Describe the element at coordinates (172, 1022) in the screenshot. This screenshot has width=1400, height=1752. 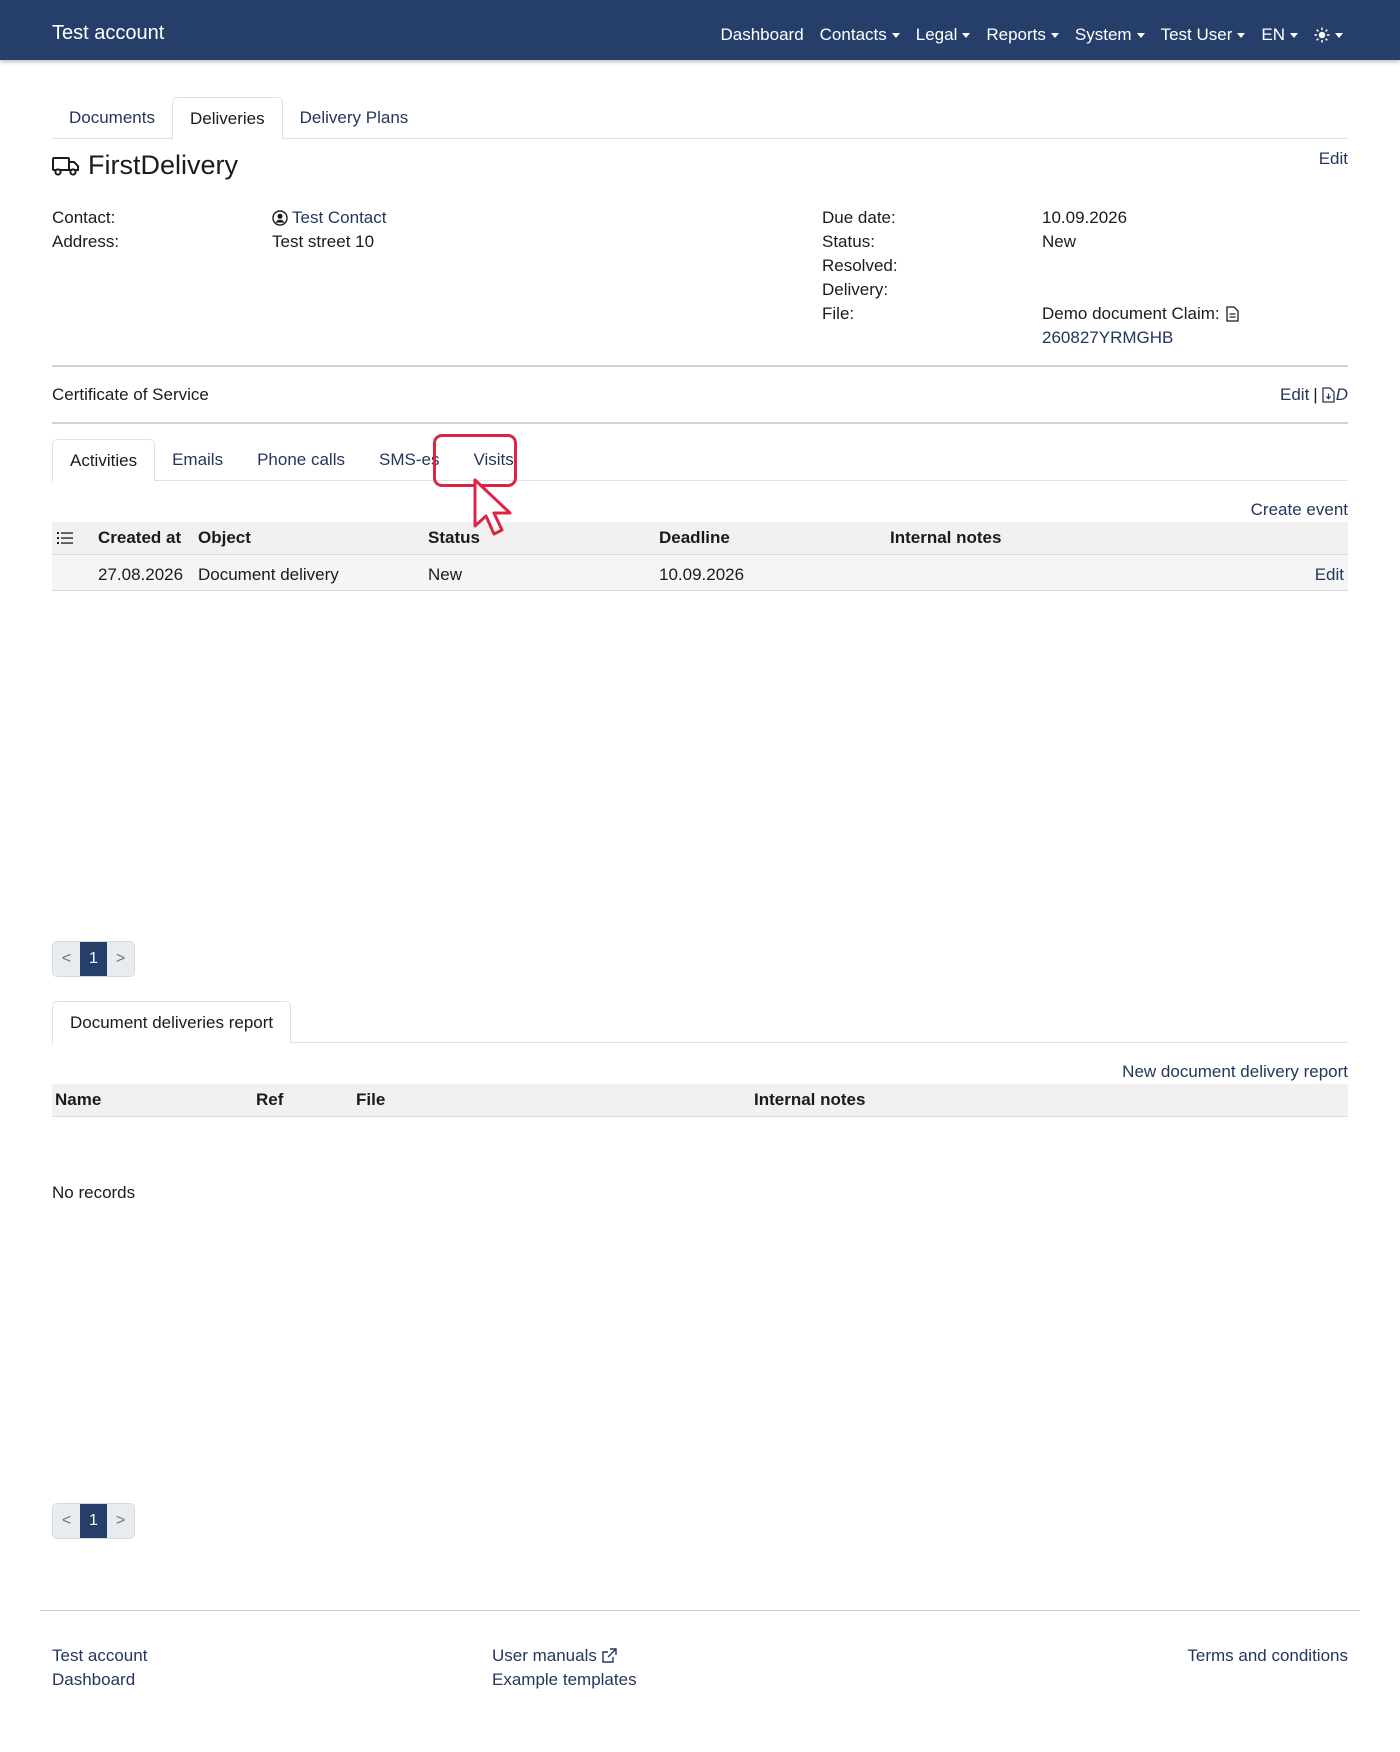
I see `tab-document-deliveries-report: Document deliveries report` at that location.